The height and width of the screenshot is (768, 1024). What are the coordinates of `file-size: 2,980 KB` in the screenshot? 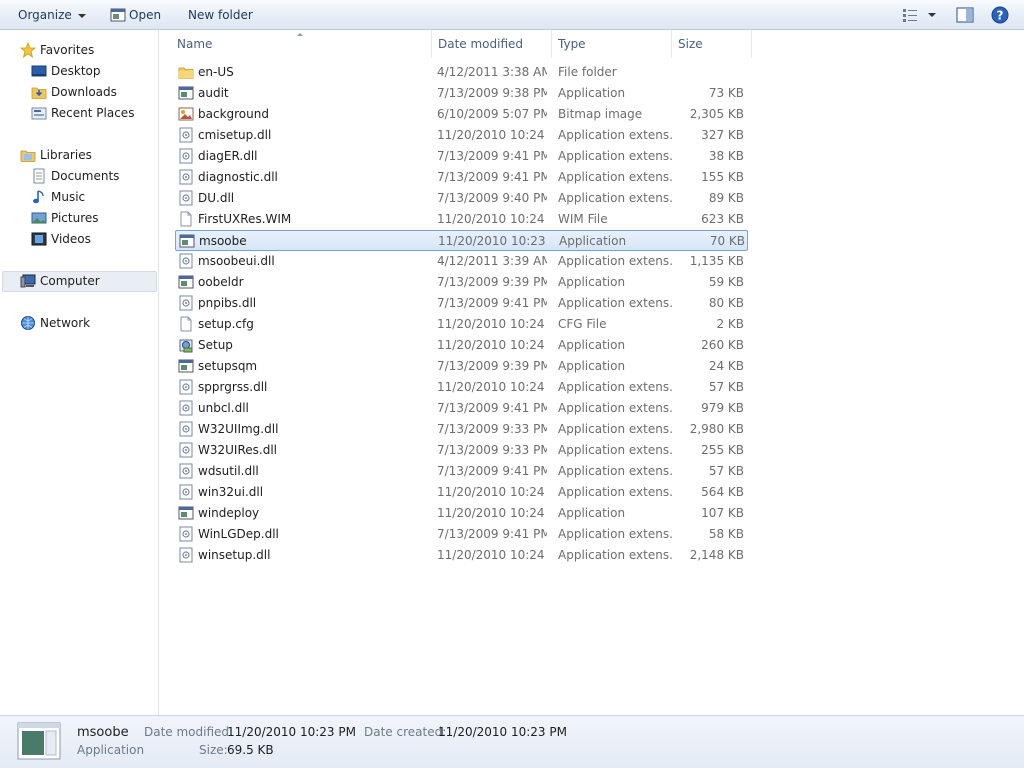 It's located at (716, 429).